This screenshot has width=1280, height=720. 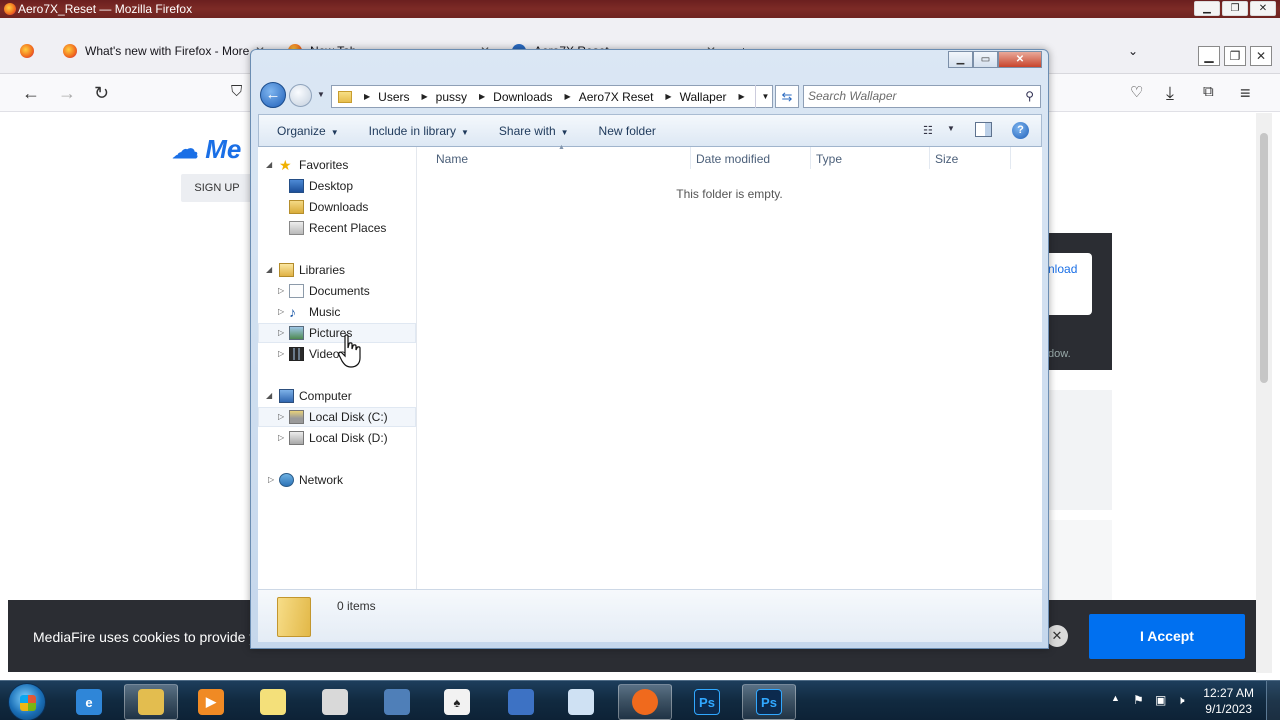 What do you see at coordinates (217, 188) in the screenshot?
I see `sign-up-button: SIGN UP` at bounding box center [217, 188].